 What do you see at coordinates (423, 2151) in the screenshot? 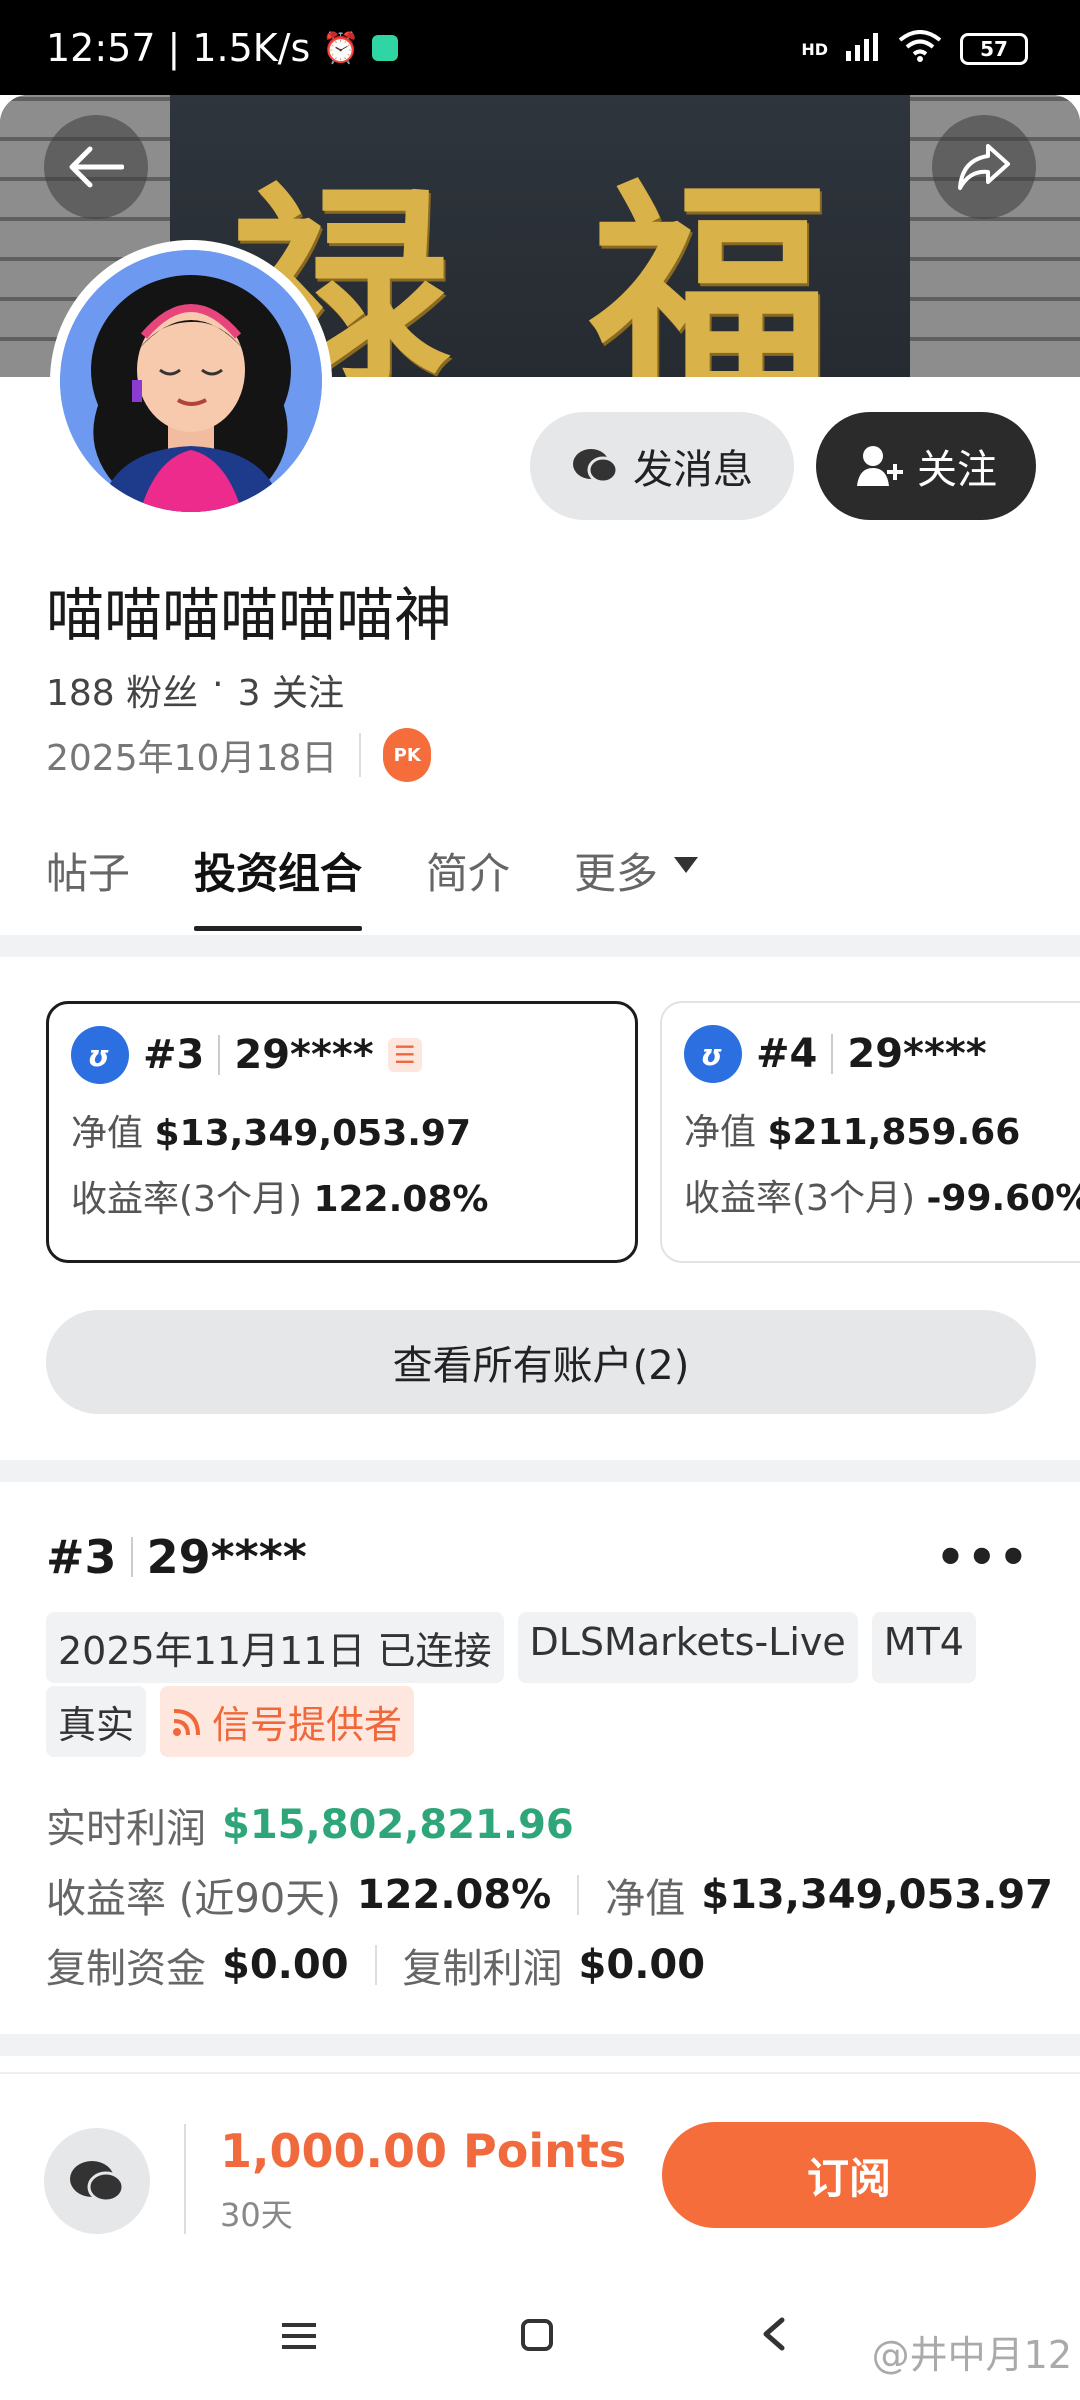
I see `subscription-price: 1,000.00 Points` at bounding box center [423, 2151].